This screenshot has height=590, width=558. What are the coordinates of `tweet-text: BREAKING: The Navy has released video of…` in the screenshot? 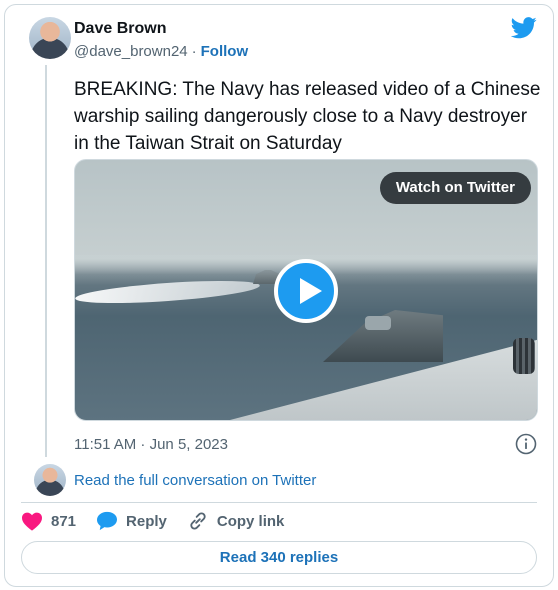 It's located at (307, 116).